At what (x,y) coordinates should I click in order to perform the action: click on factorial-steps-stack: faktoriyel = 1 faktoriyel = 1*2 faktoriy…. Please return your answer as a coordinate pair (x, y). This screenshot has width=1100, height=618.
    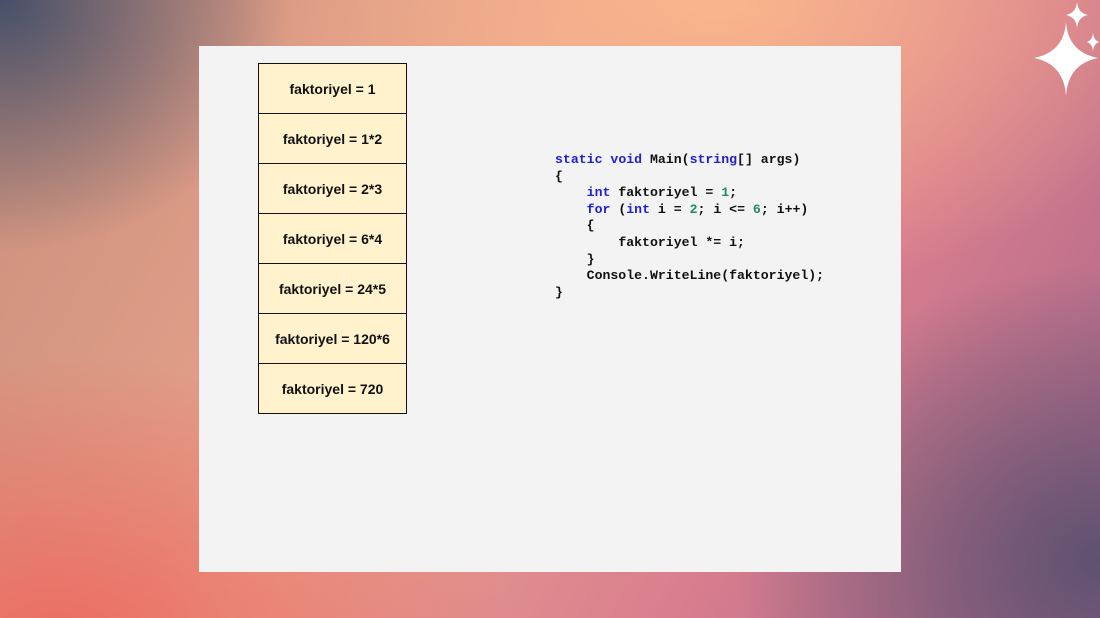
    Looking at the image, I should click on (332, 238).